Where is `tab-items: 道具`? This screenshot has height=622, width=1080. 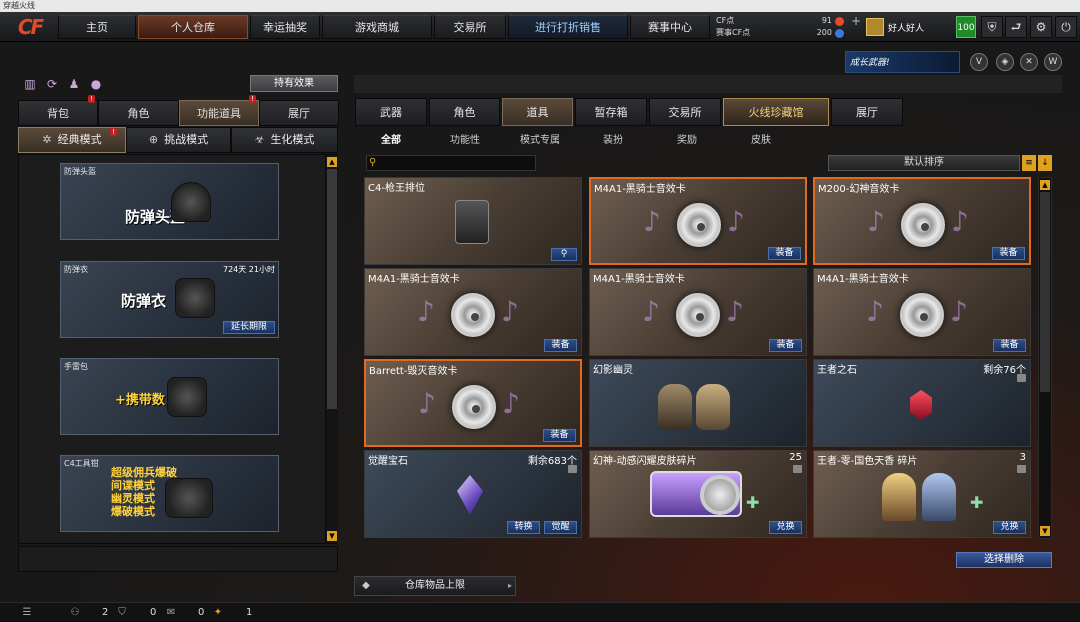 tab-items: 道具 is located at coordinates (537, 112).